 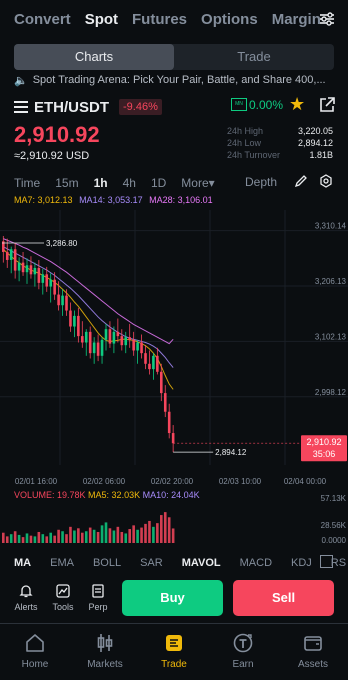 What do you see at coordinates (334, 519) in the screenshot?
I see `volume-axis: 57.13K 28.56K 0.0000` at bounding box center [334, 519].